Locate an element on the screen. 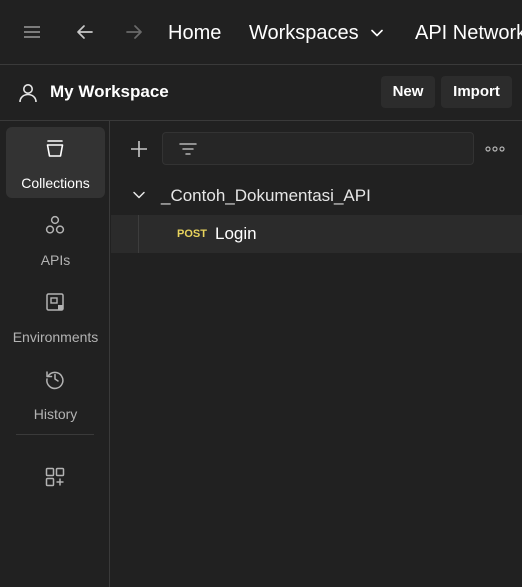  collection-item: _Contoh_Dokumentasi_API is located at coordinates (316, 195).